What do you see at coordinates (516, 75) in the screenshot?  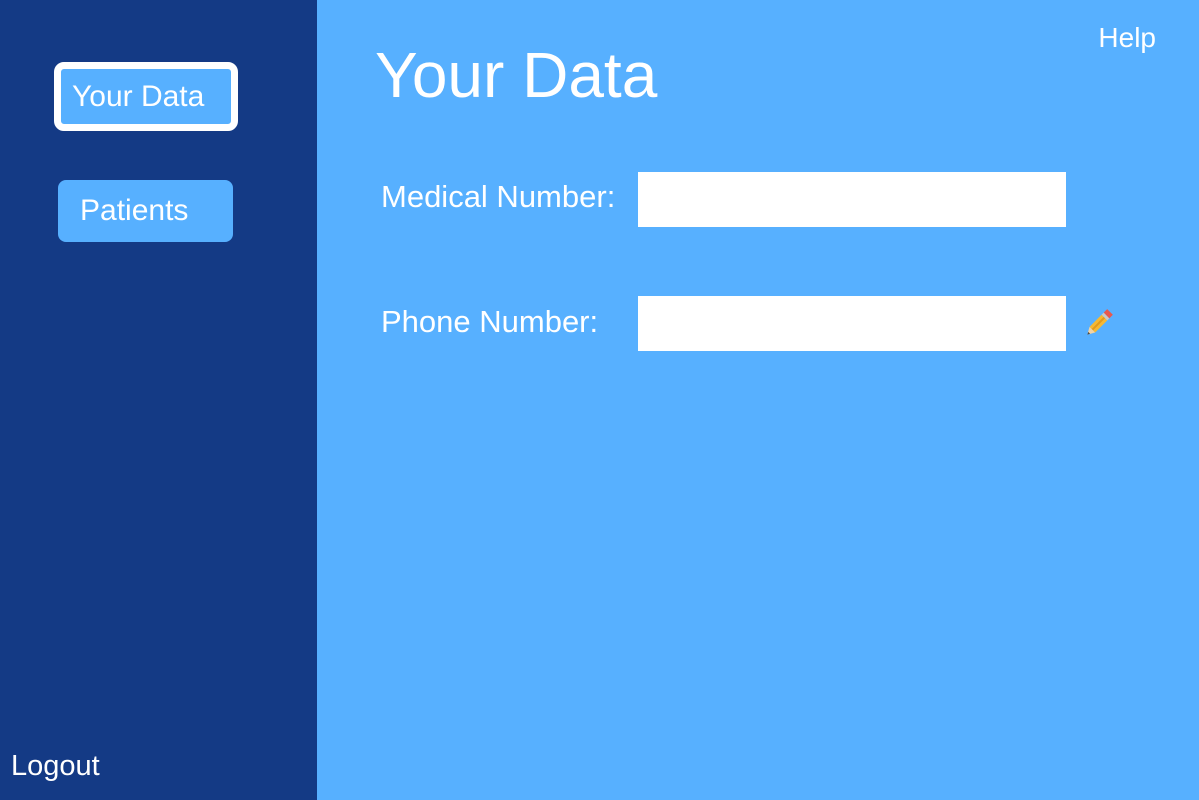 I see `page-title: Your Data` at bounding box center [516, 75].